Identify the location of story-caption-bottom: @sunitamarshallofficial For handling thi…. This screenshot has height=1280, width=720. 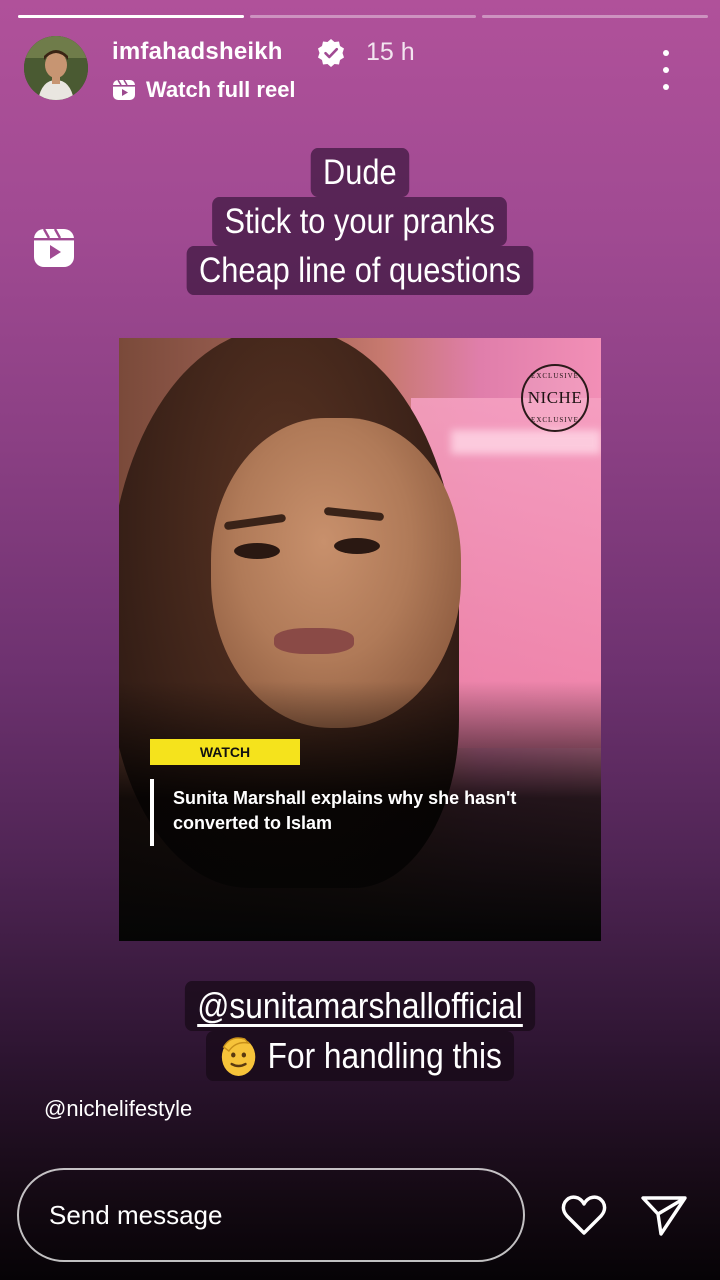
(360, 1031).